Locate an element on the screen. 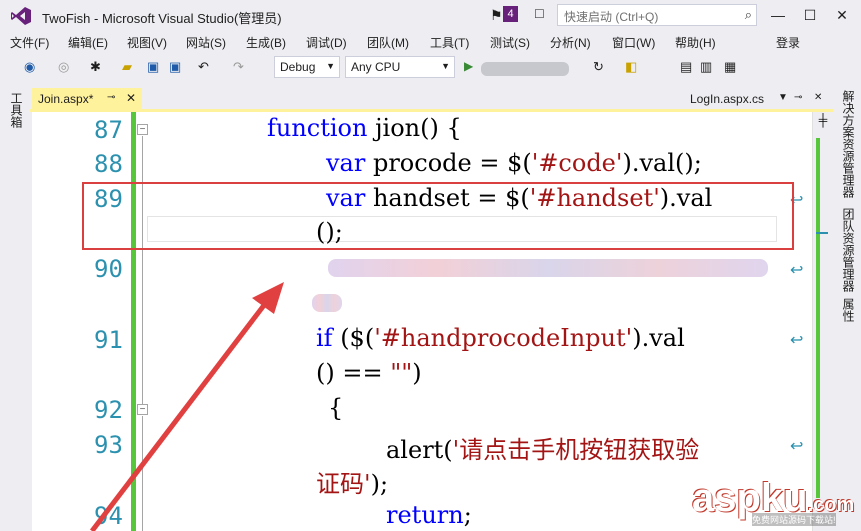  arrow-head is located at coordinates (268, 298).